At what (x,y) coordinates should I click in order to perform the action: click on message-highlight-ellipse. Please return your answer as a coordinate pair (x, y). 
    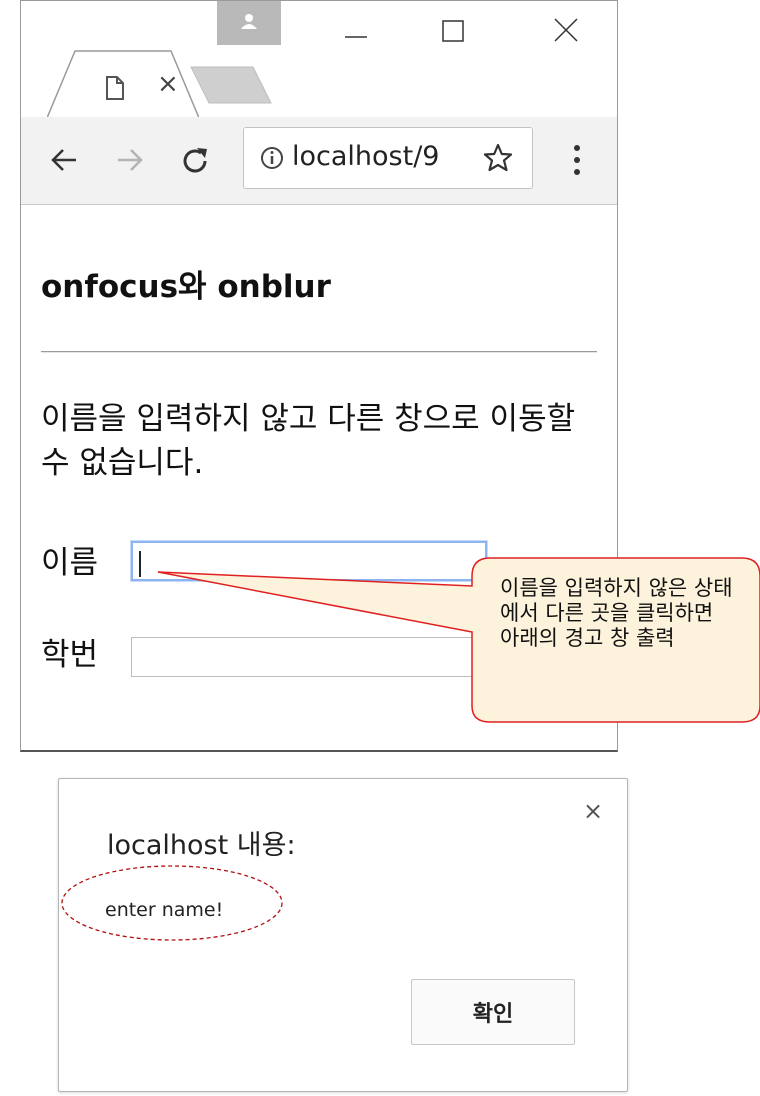
    Looking at the image, I should click on (172, 903).